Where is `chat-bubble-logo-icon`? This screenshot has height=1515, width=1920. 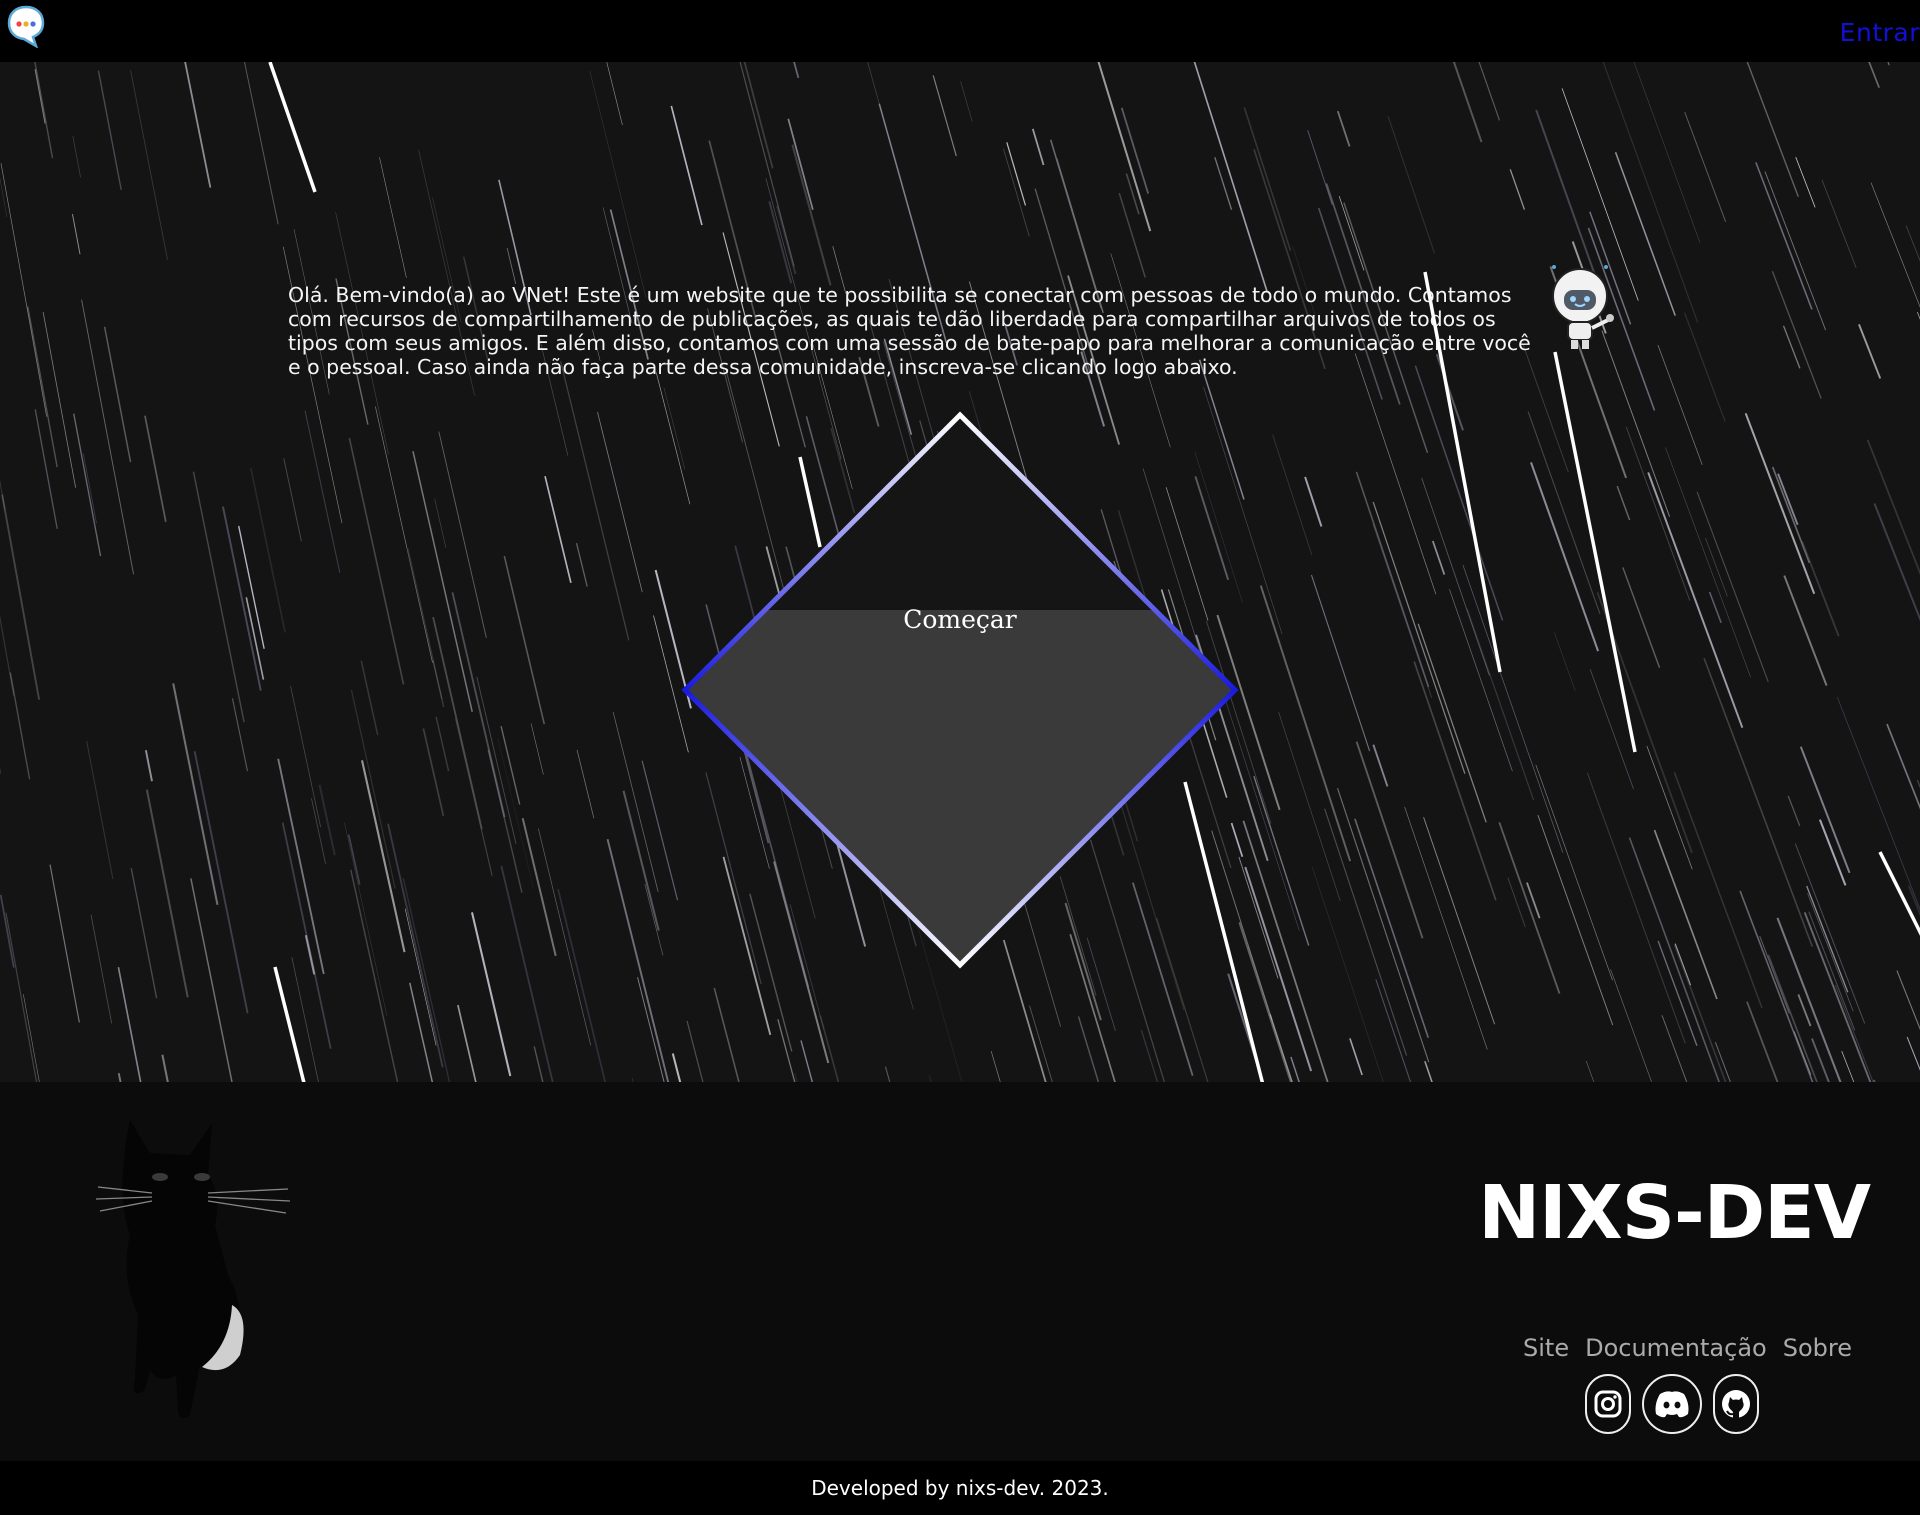
chat-bubble-logo-icon is located at coordinates (26, 26).